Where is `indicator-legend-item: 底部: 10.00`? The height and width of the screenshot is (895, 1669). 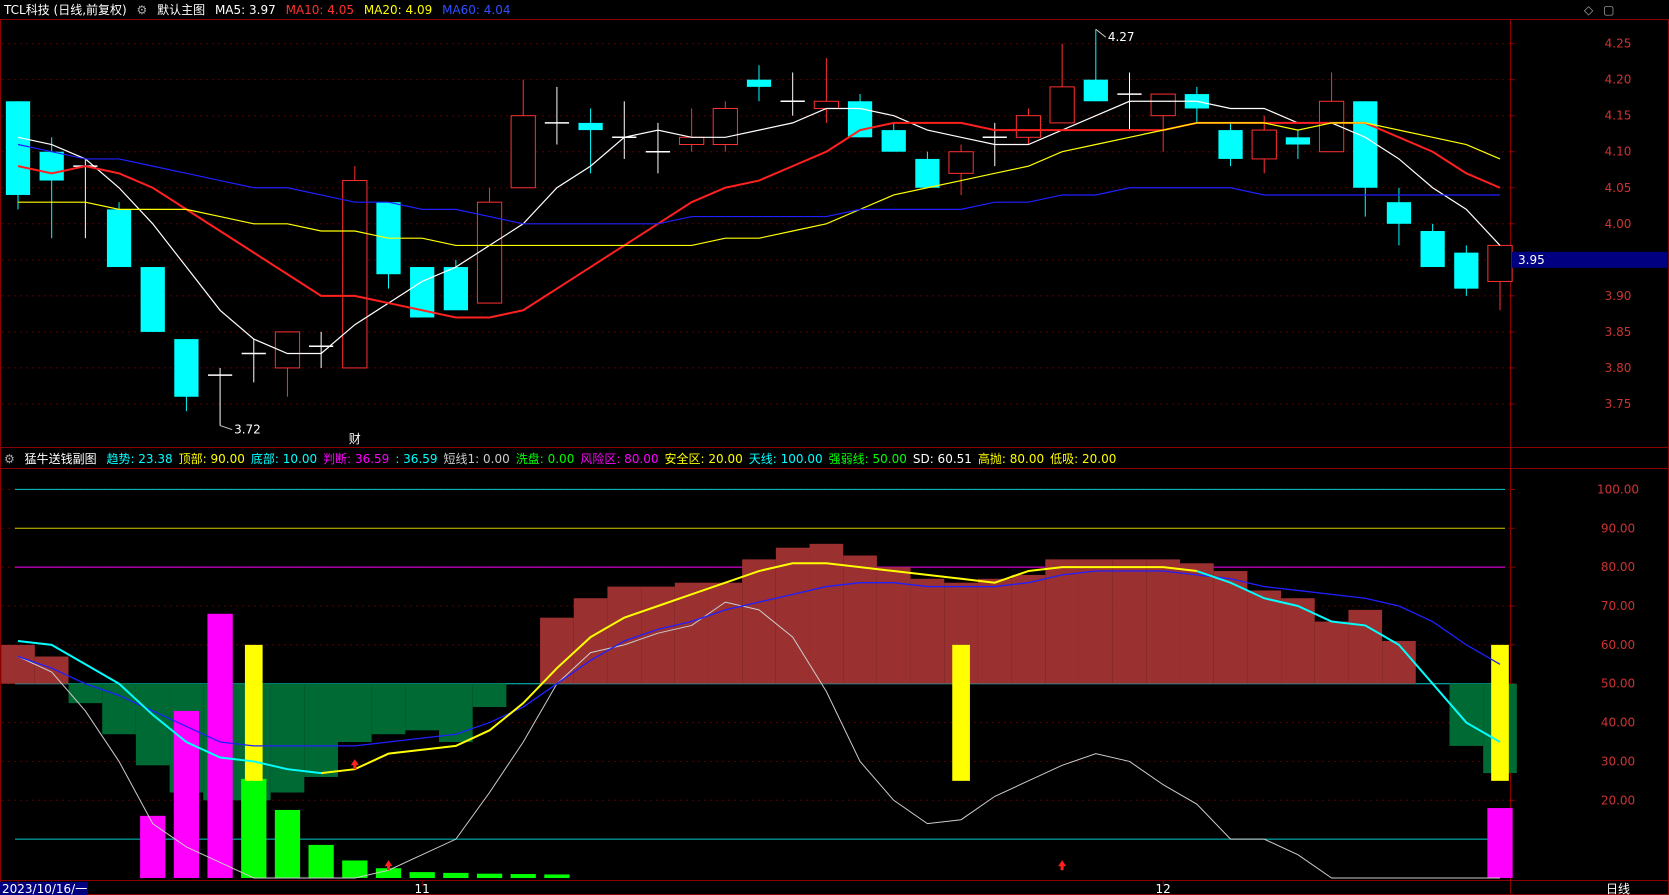
indicator-legend-item: 底部: 10.00 is located at coordinates (284, 459).